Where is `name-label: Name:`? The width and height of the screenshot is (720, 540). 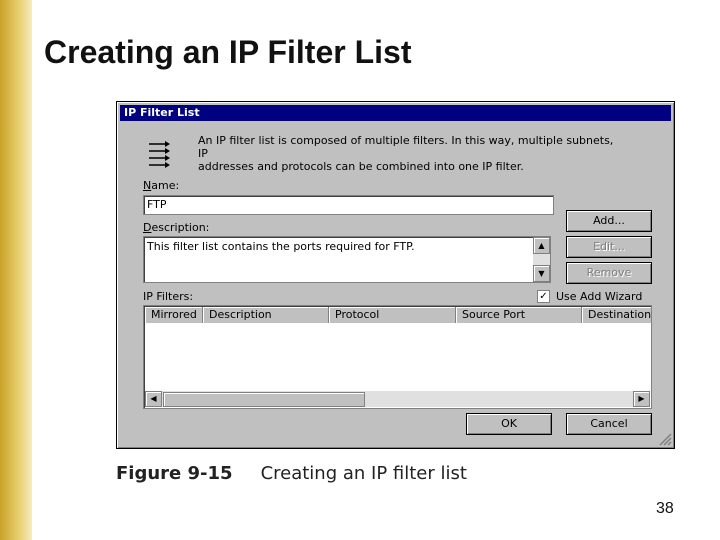
name-label: Name: is located at coordinates (161, 185).